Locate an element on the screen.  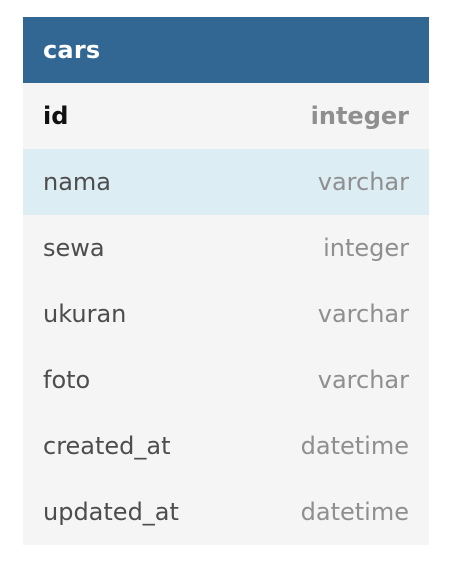
column-name: id is located at coordinates (56, 116).